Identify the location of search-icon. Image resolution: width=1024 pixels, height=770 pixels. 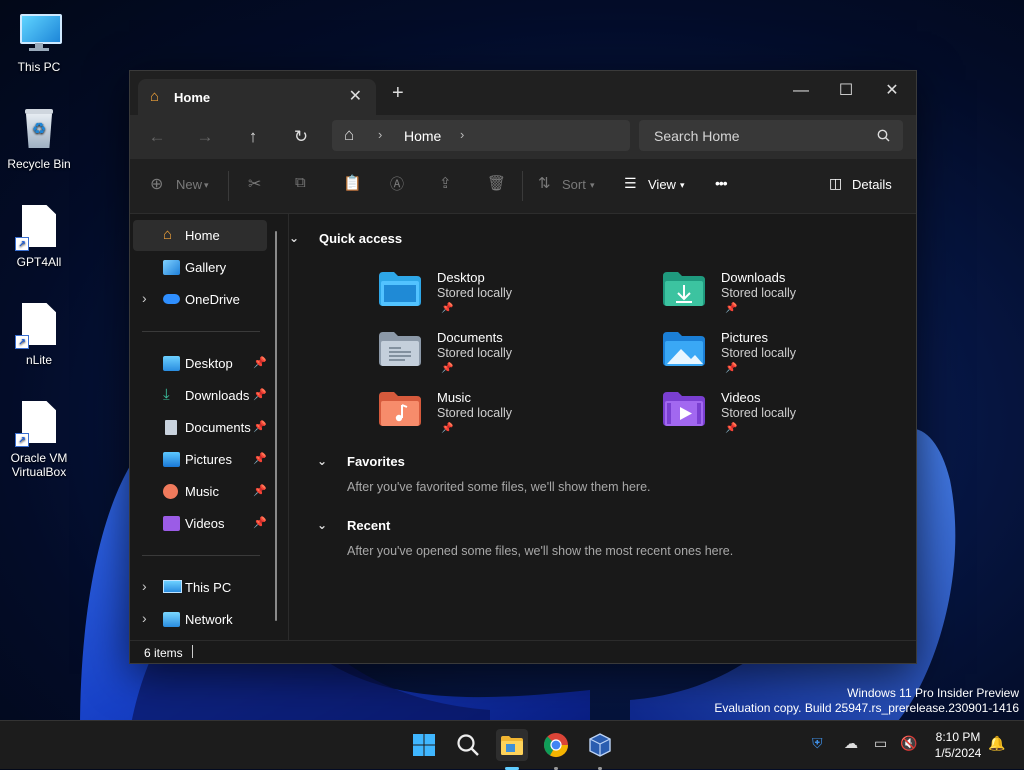
(468, 745).